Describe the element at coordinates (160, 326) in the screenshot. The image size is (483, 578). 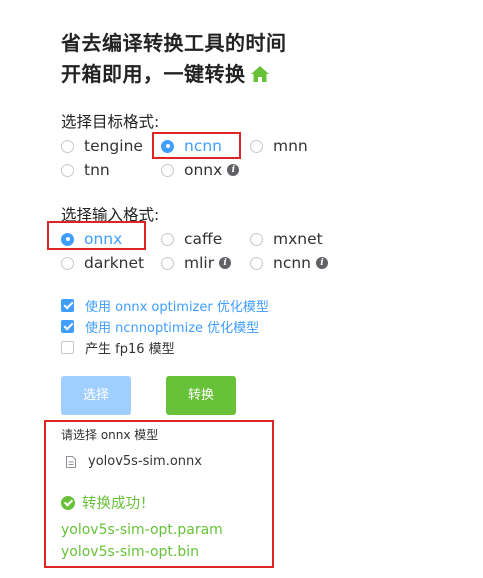
I see `checkbox-ncnnoptimize: 使用 ncnnoptimize 优化模型` at that location.